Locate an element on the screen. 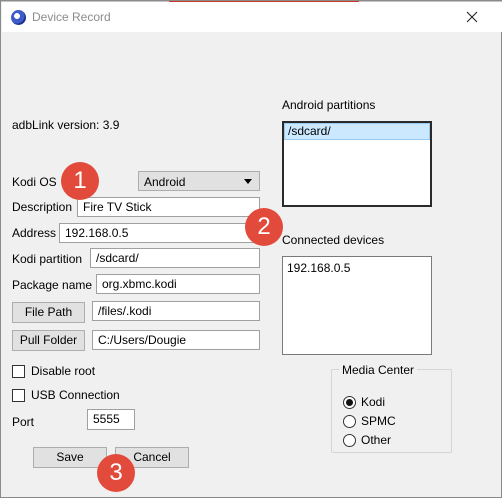  port-input: 5555 is located at coordinates (111, 419).